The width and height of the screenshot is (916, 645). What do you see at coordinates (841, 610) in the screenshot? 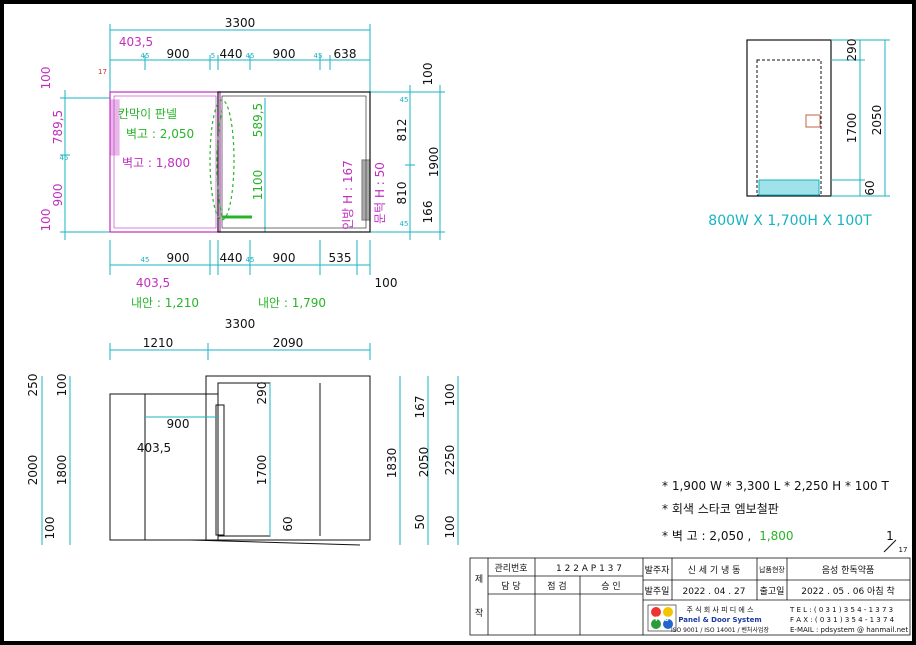
I see `tb-tel: T E L : ( 0 3 1 ) 3 5 4 - 1 3 7 3` at bounding box center [841, 610].